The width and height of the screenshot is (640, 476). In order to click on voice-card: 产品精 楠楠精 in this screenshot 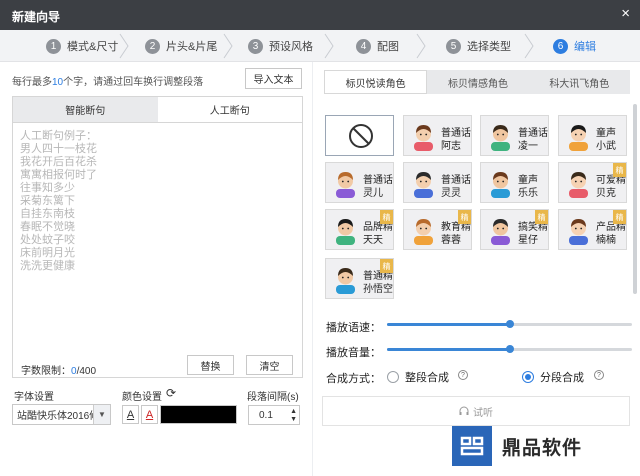, I will do `click(592, 229)`.